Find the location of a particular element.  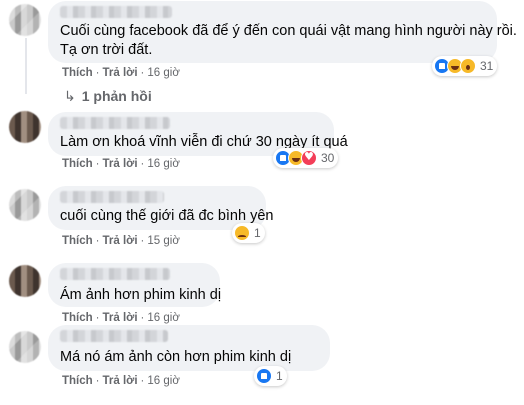

love-reaction-icon is located at coordinates (309, 158).